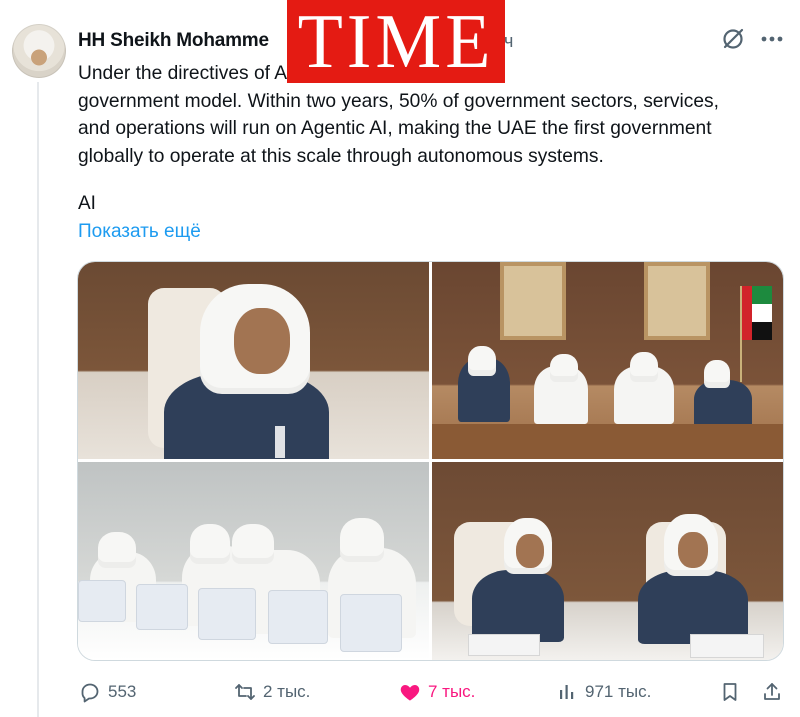 The height and width of the screenshot is (717, 800). Describe the element at coordinates (410, 693) in the screenshot. I see `heart-icon` at that location.